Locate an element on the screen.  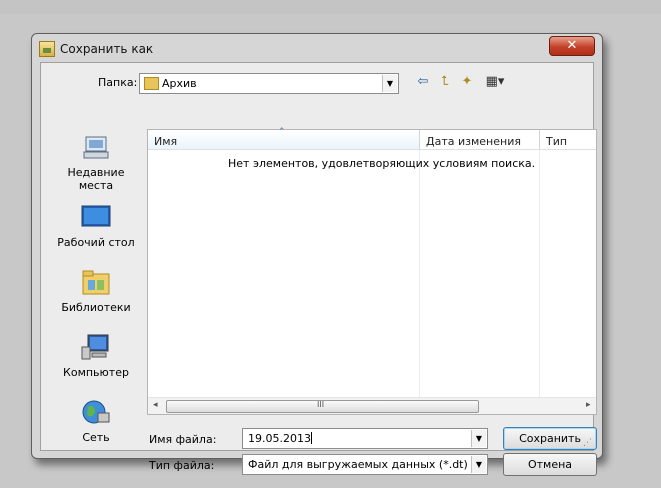
save-picture-icon is located at coordinates (47, 49).